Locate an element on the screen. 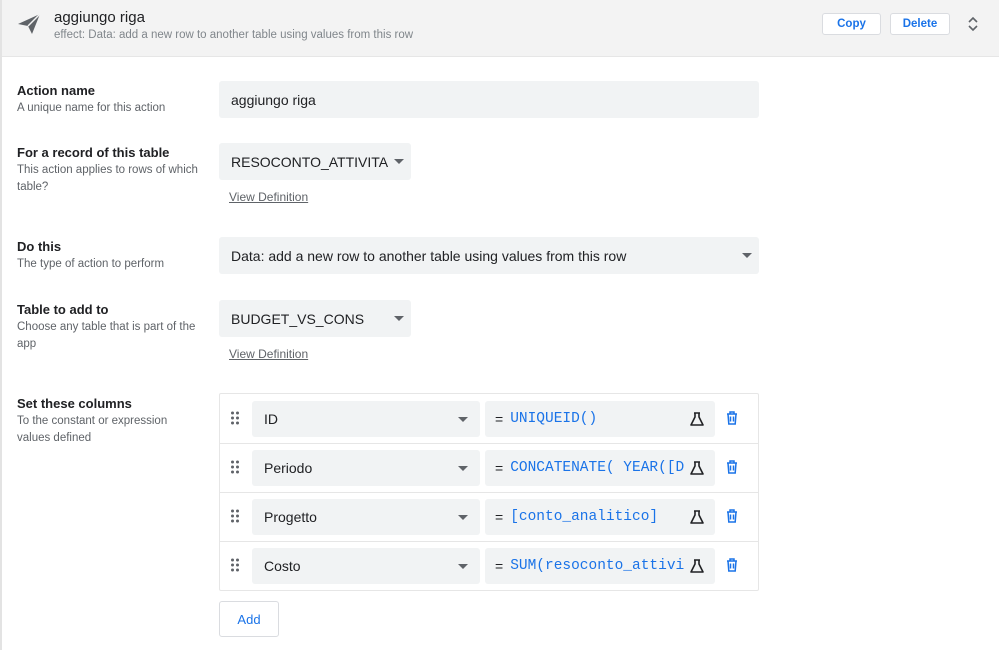 This screenshot has width=999, height=650. expression-value: SUM(resoconto_attivi is located at coordinates (597, 566).